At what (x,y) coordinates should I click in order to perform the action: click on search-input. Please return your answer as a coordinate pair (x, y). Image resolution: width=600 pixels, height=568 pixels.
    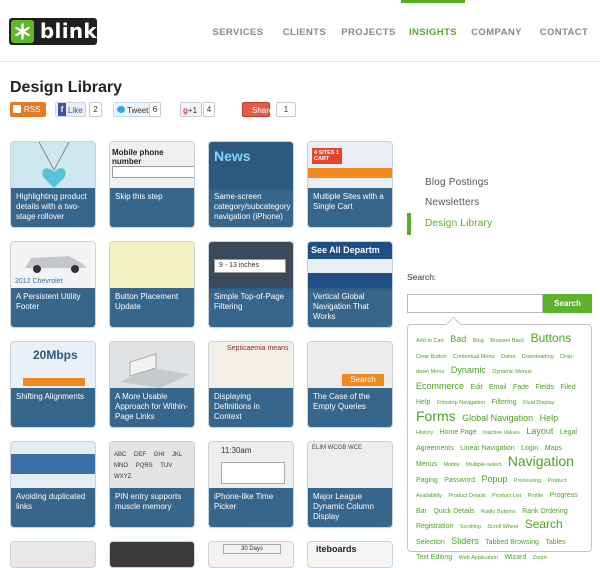
    Looking at the image, I should click on (475, 303).